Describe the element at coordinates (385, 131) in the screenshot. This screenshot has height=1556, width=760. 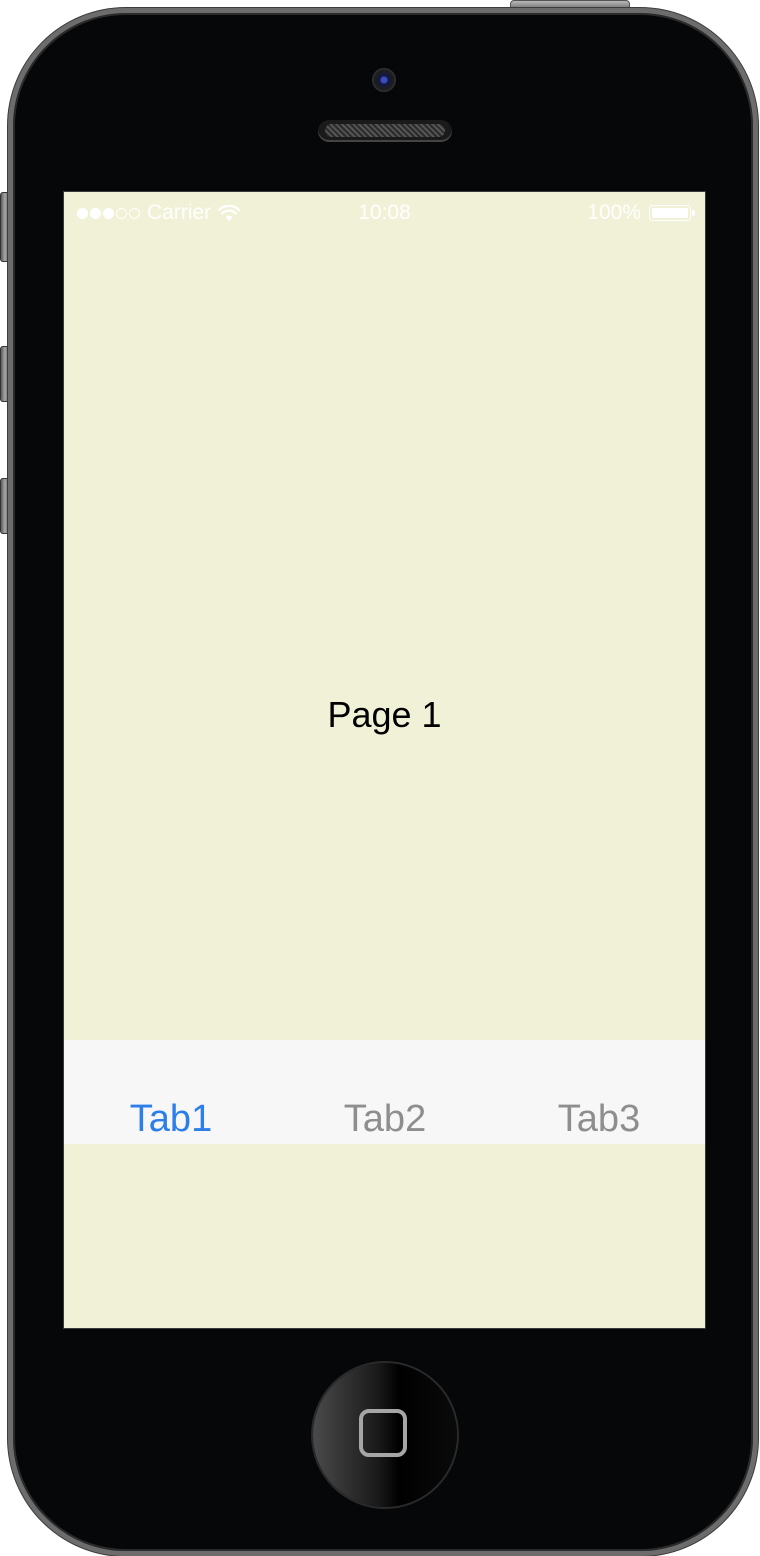
I see `earpiece-speaker` at that location.